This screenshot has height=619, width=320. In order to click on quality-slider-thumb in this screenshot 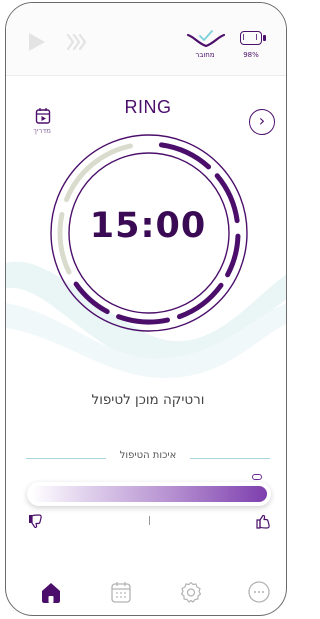, I will do `click(257, 477)`.